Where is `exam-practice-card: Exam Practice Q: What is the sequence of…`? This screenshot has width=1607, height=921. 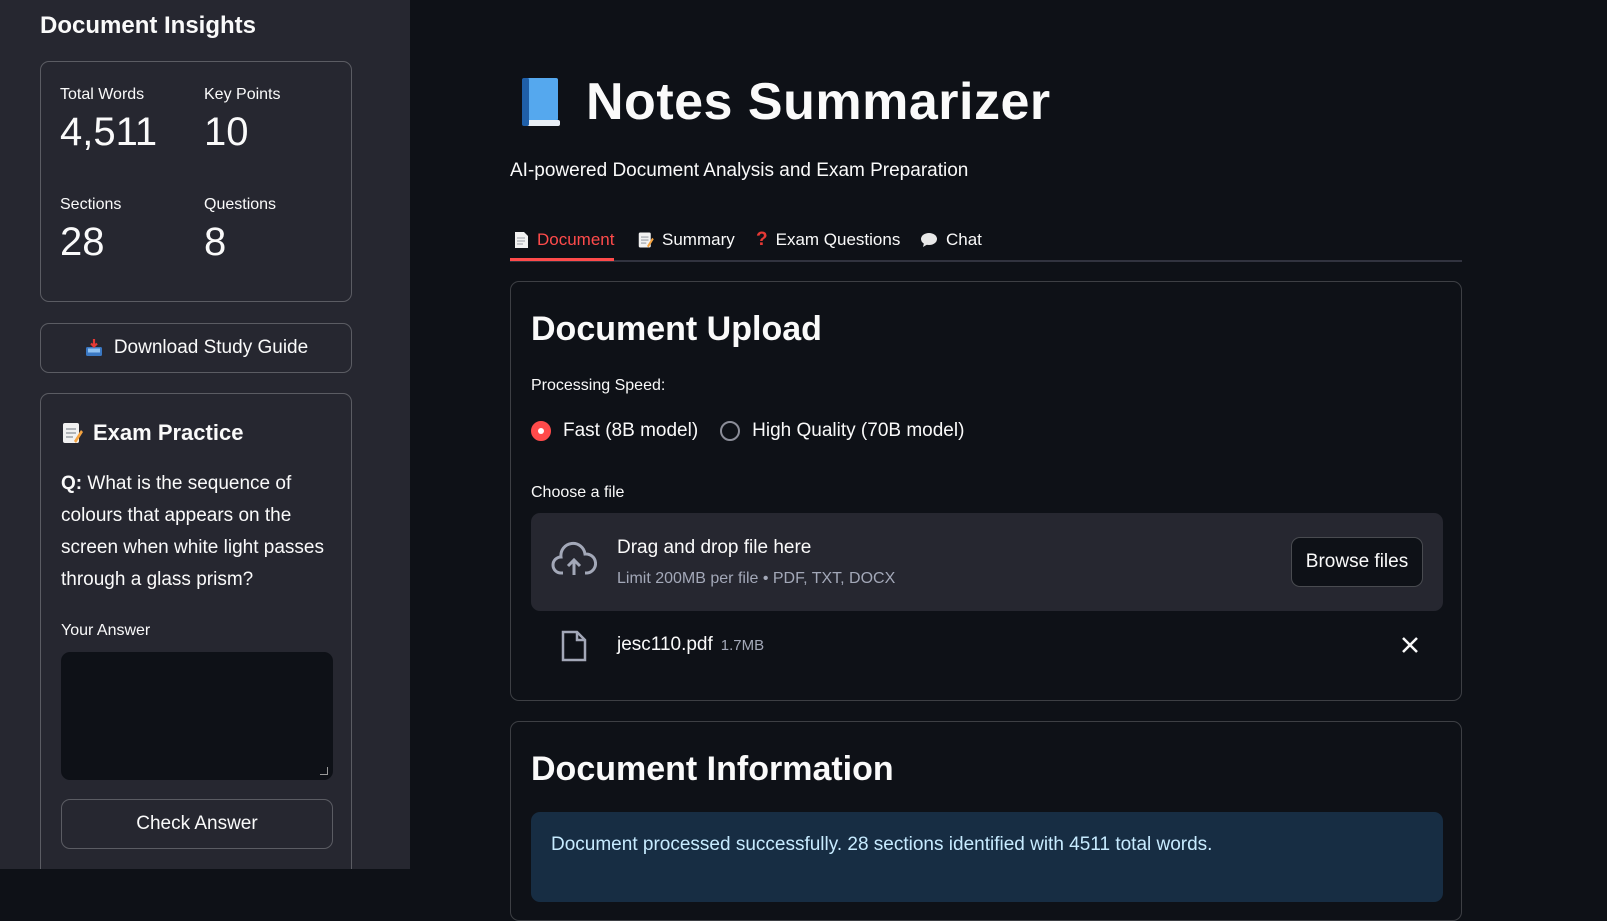
exam-practice-card: Exam Practice Q: What is the sequence of… is located at coordinates (196, 631).